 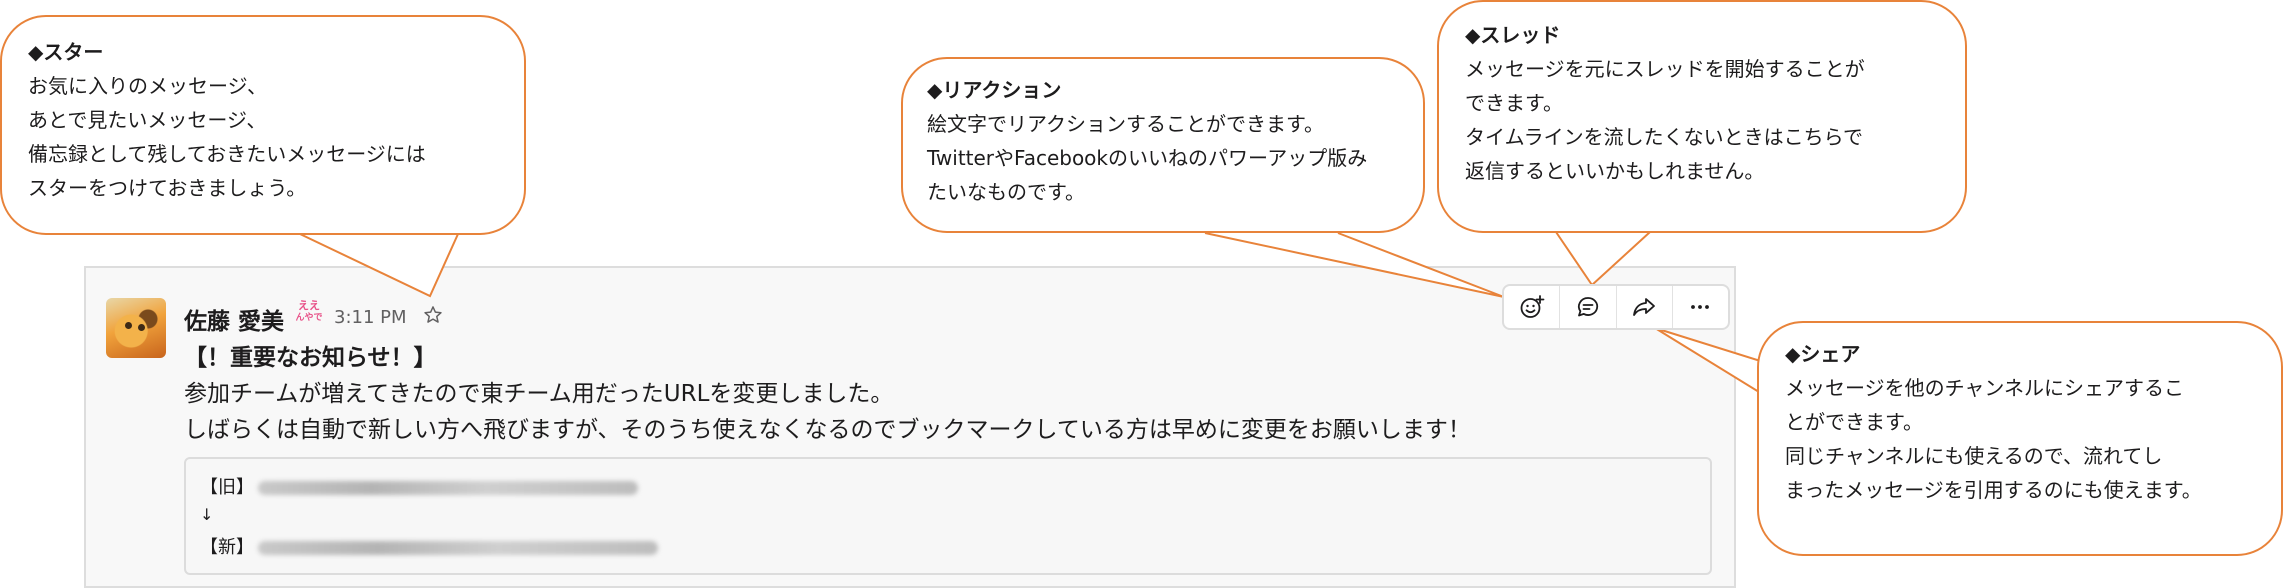 What do you see at coordinates (1514, 103) in the screenshot?
I see `thread-callout-line: できます。` at bounding box center [1514, 103].